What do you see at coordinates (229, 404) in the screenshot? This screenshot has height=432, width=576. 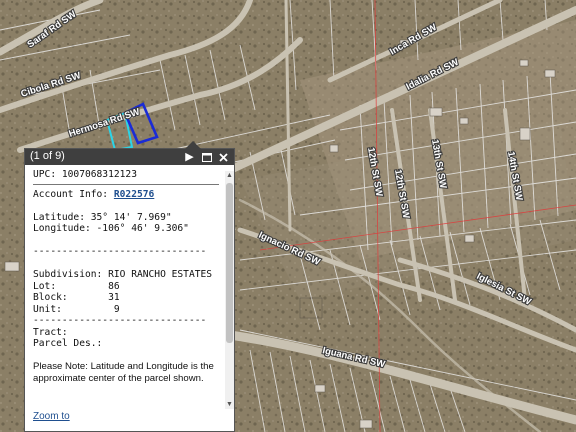 I see `scroll-down-icon: ▼` at bounding box center [229, 404].